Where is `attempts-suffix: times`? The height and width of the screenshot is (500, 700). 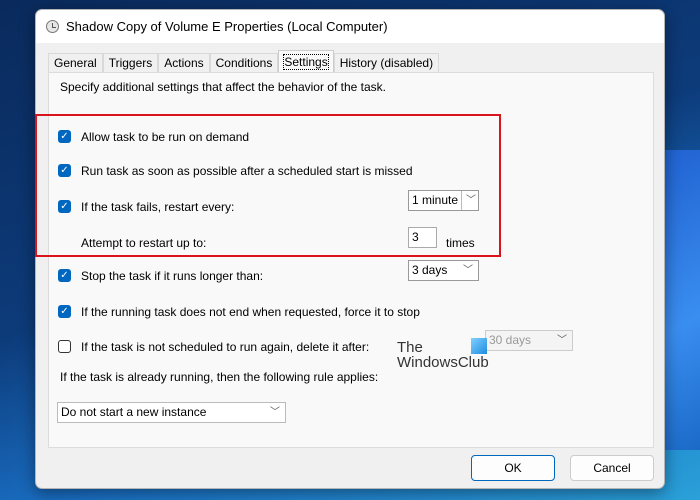 attempts-suffix: times is located at coordinates (460, 243).